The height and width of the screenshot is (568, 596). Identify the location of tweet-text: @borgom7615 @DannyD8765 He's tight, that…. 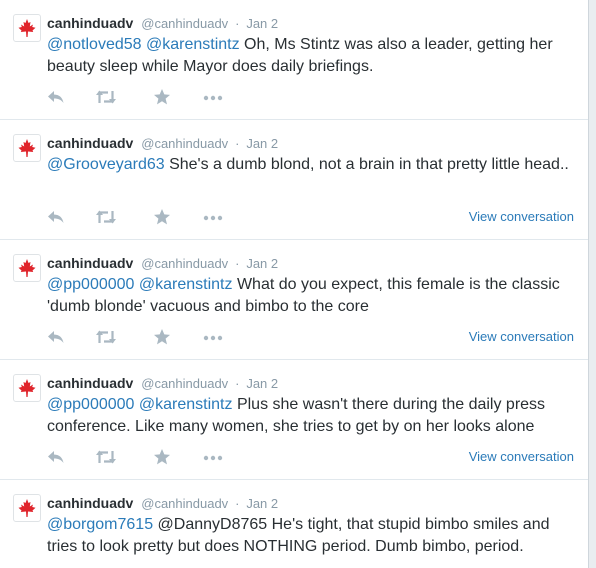
(309, 536).